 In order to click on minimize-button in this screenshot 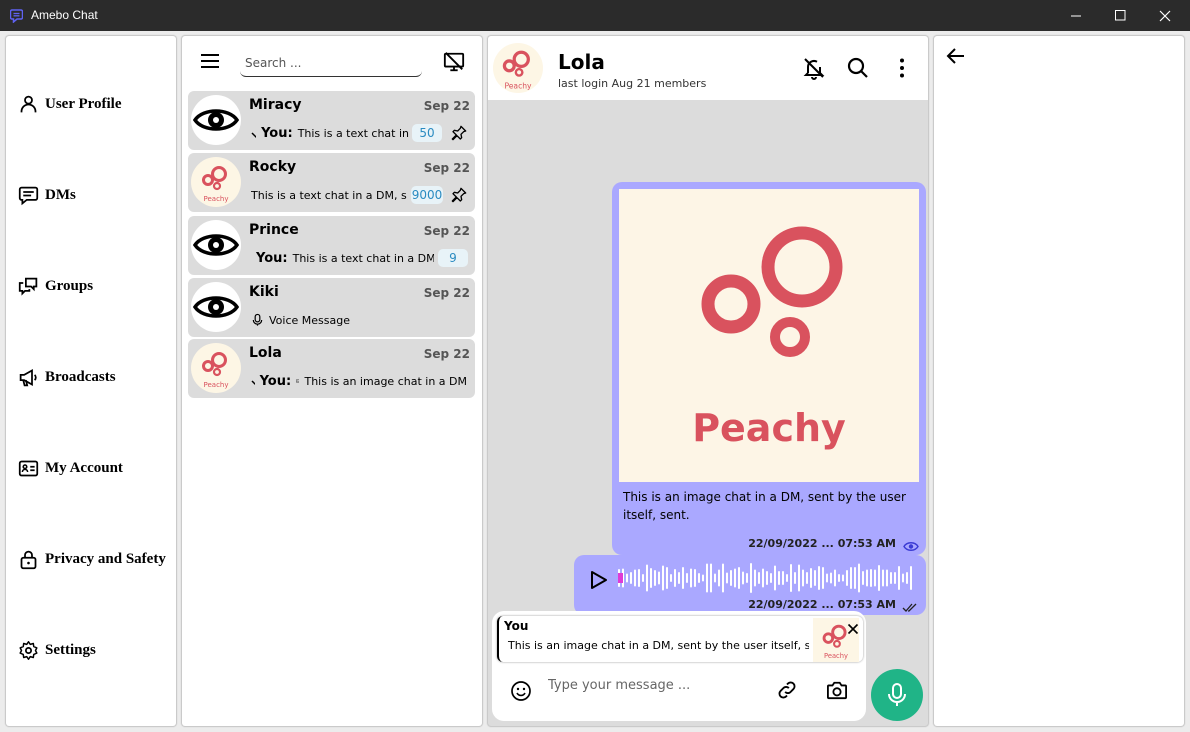, I will do `click(1076, 15)`.